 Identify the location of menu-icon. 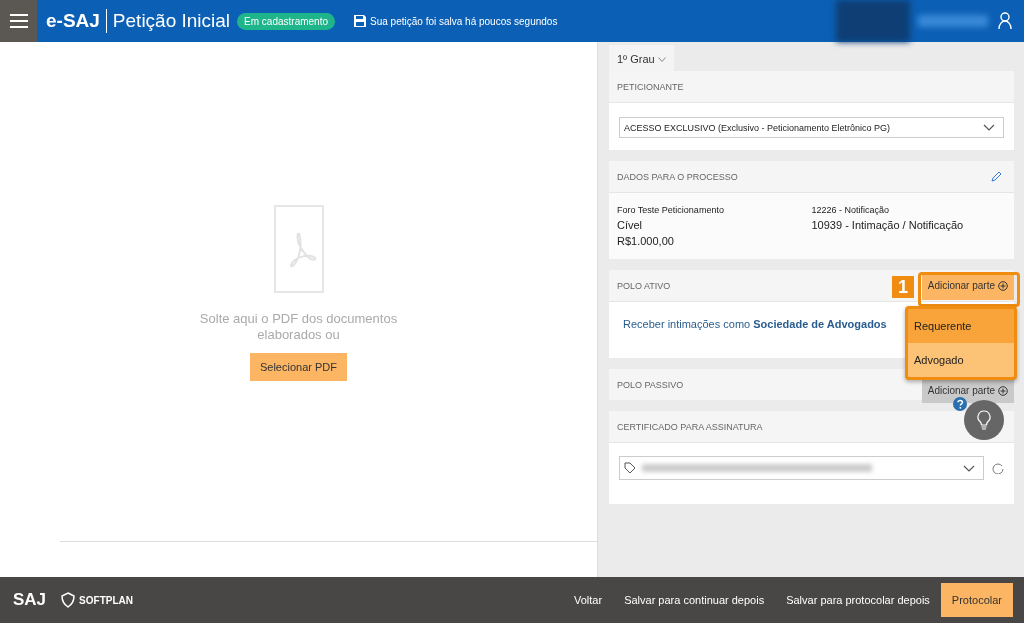
(18, 21).